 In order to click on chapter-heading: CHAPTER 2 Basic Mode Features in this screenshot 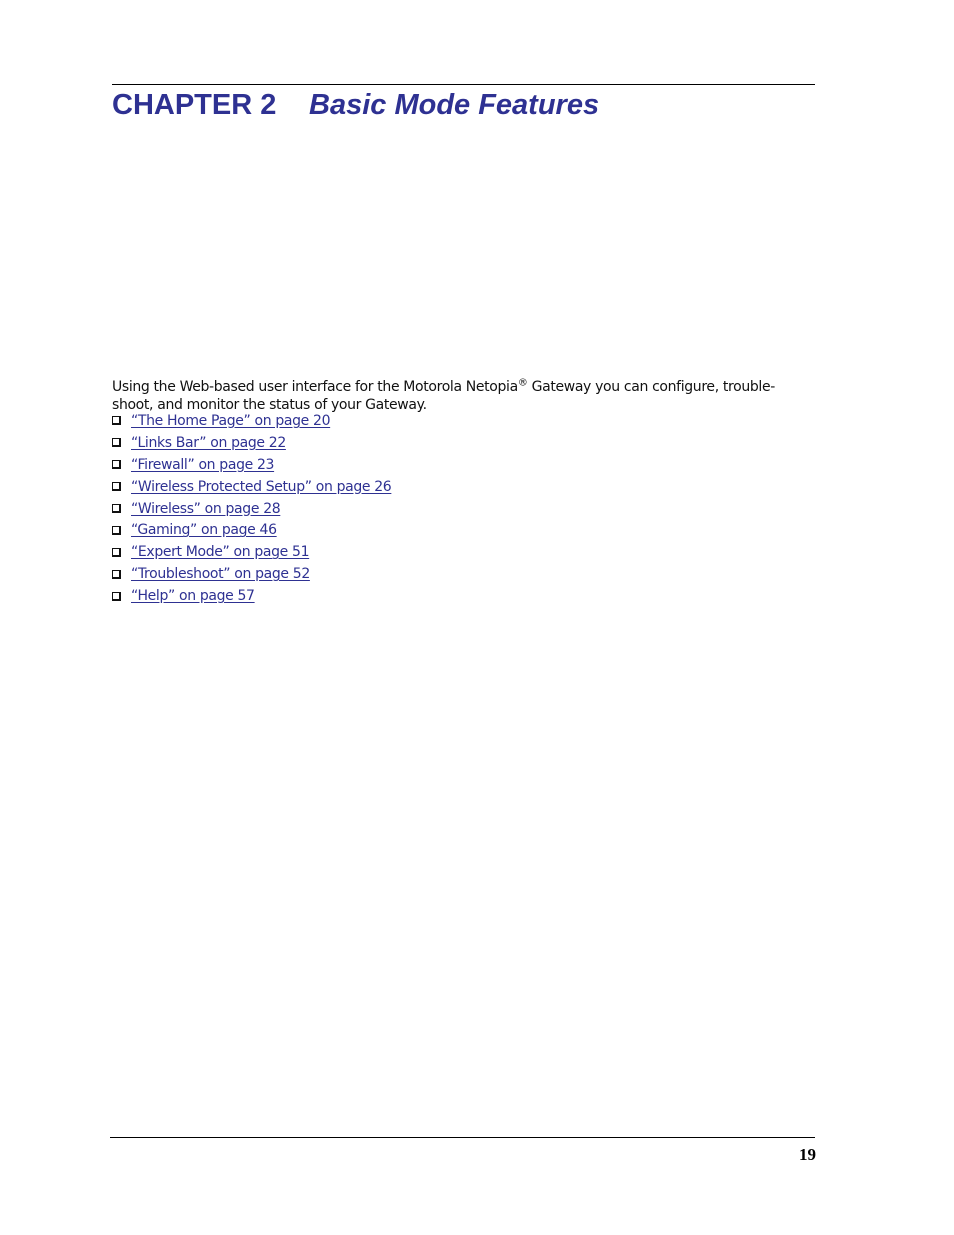, I will do `click(355, 105)`.